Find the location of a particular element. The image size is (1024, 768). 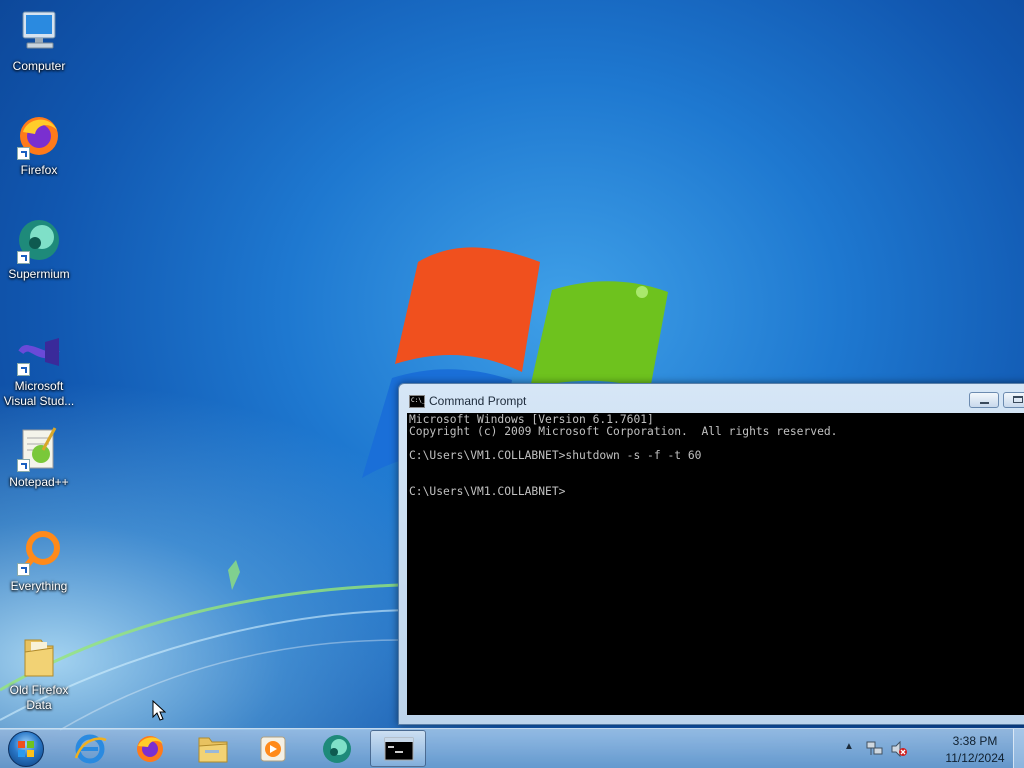

supermium-icon is located at coordinates (337, 749).